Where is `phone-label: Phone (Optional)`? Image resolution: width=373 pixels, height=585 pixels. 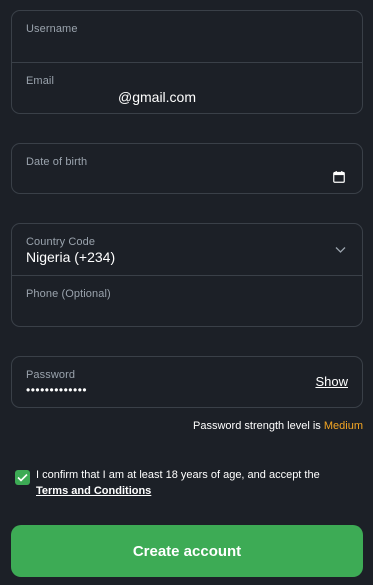 phone-label: Phone (Optional) is located at coordinates (68, 294).